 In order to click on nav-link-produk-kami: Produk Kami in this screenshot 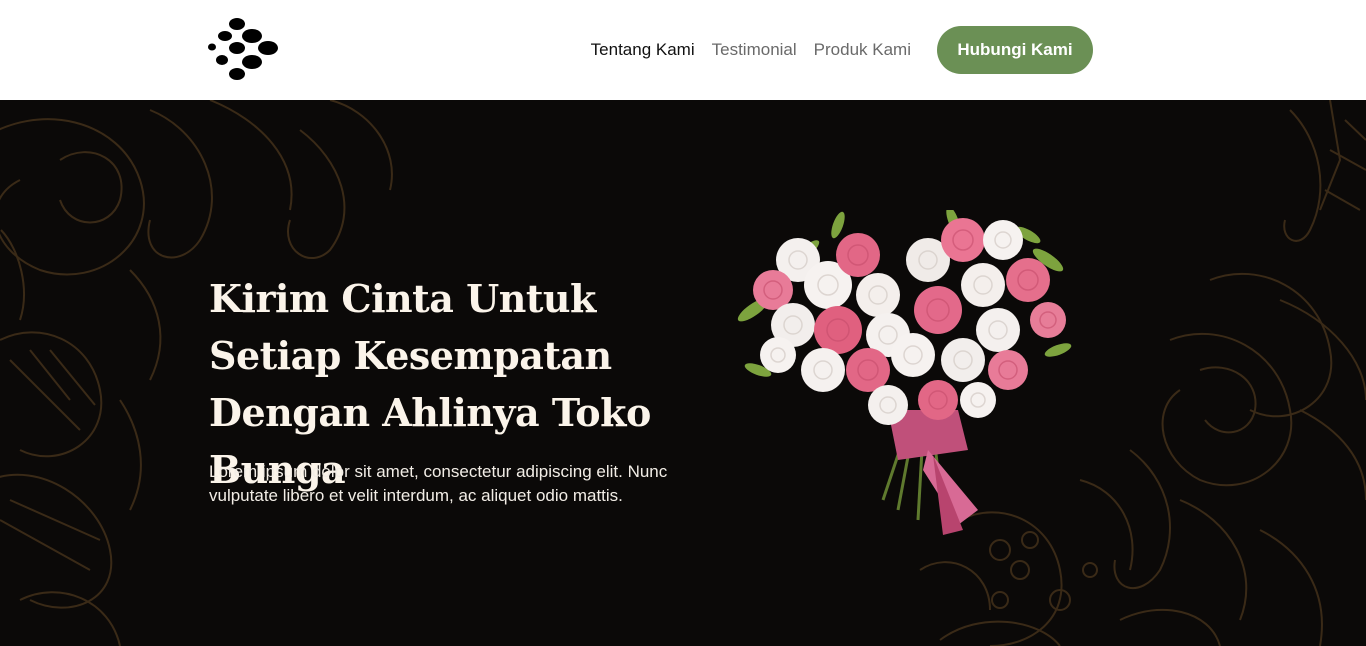, I will do `click(862, 50)`.